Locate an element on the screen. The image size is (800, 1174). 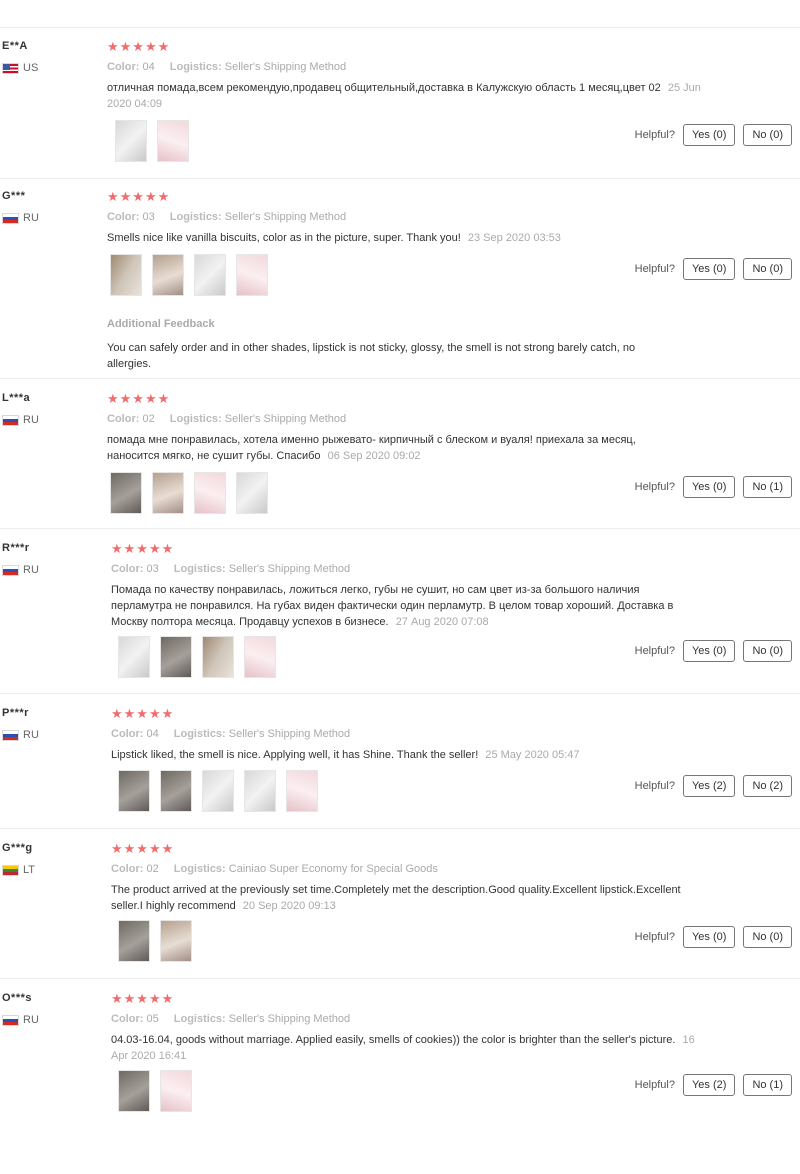
helpful-controls: Helpful? Yes (0) No (0) is located at coordinates (713, 135).